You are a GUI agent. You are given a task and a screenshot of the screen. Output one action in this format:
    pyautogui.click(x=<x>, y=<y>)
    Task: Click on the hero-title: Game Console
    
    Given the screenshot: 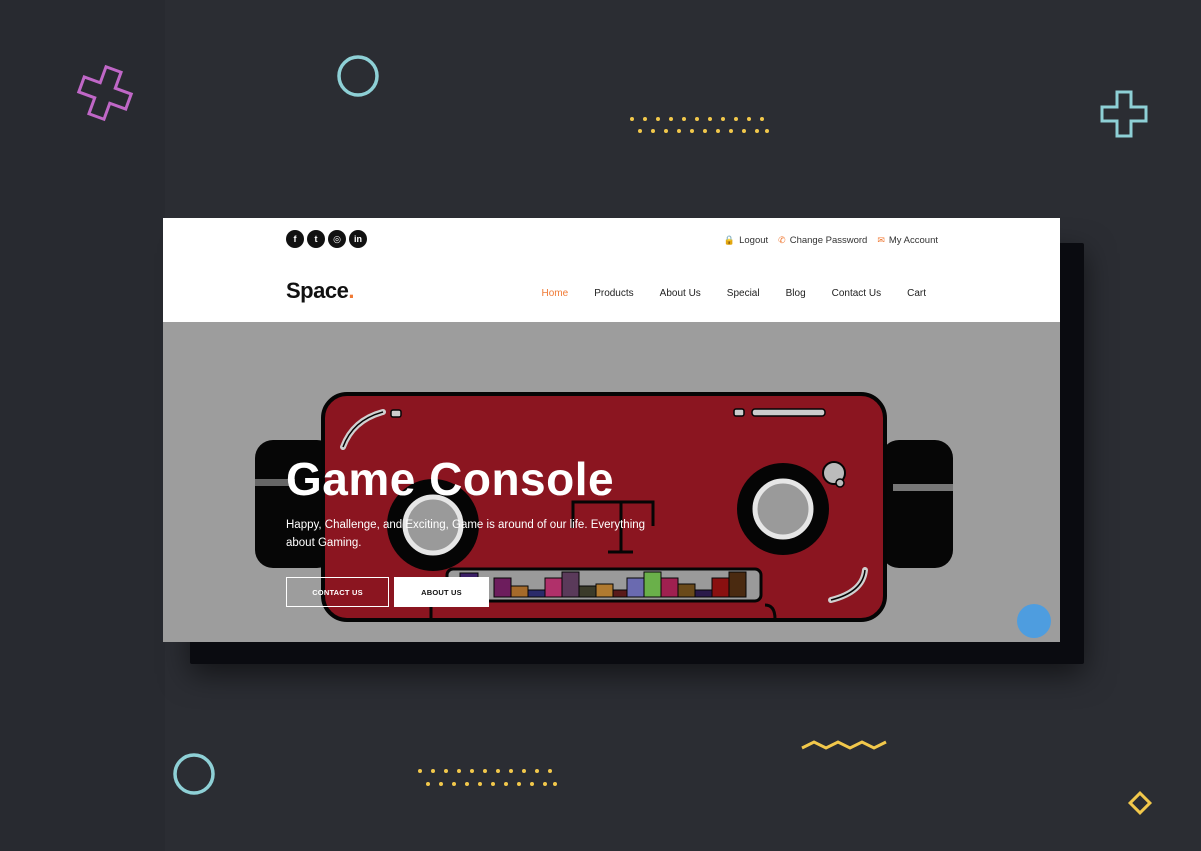 What is the action you would take?
    pyautogui.click(x=450, y=479)
    